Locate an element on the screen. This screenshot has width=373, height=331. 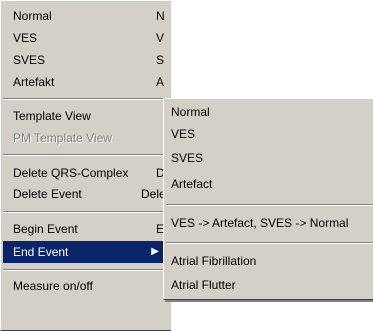
submenu-item-artefact: Artefact is located at coordinates (269, 184).